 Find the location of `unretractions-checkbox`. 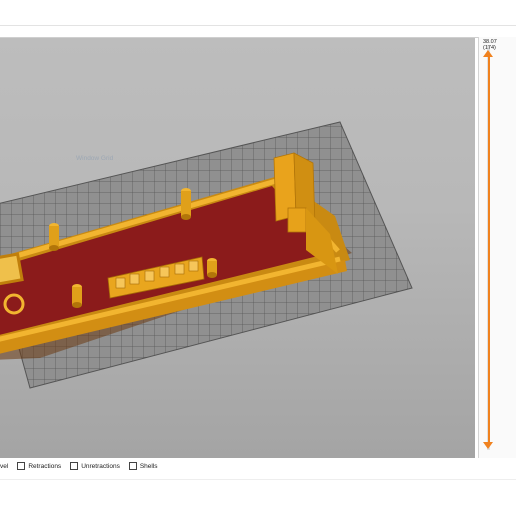

unretractions-checkbox is located at coordinates (74, 466).